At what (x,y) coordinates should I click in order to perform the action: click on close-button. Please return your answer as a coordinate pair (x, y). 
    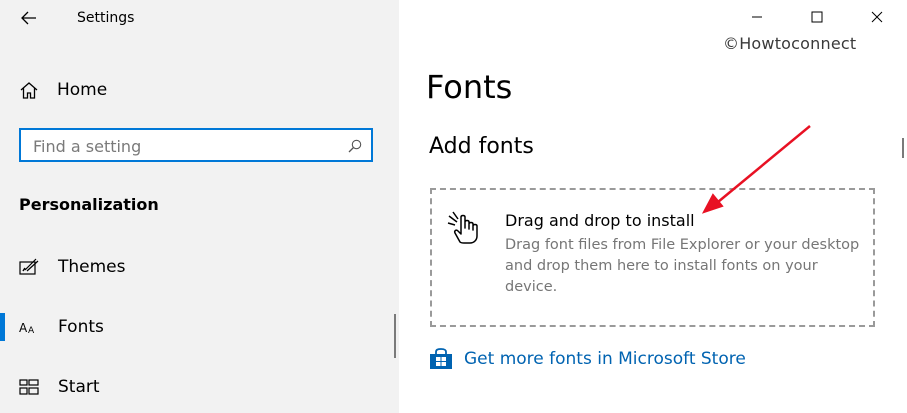
    Looking at the image, I should click on (877, 17).